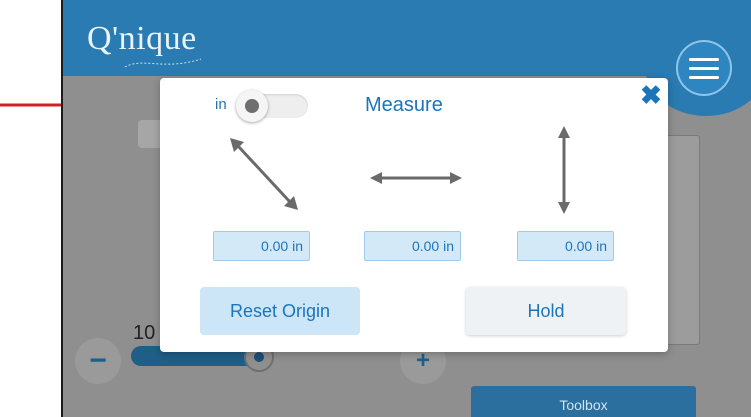  I want to click on unit-label: in, so click(221, 104).